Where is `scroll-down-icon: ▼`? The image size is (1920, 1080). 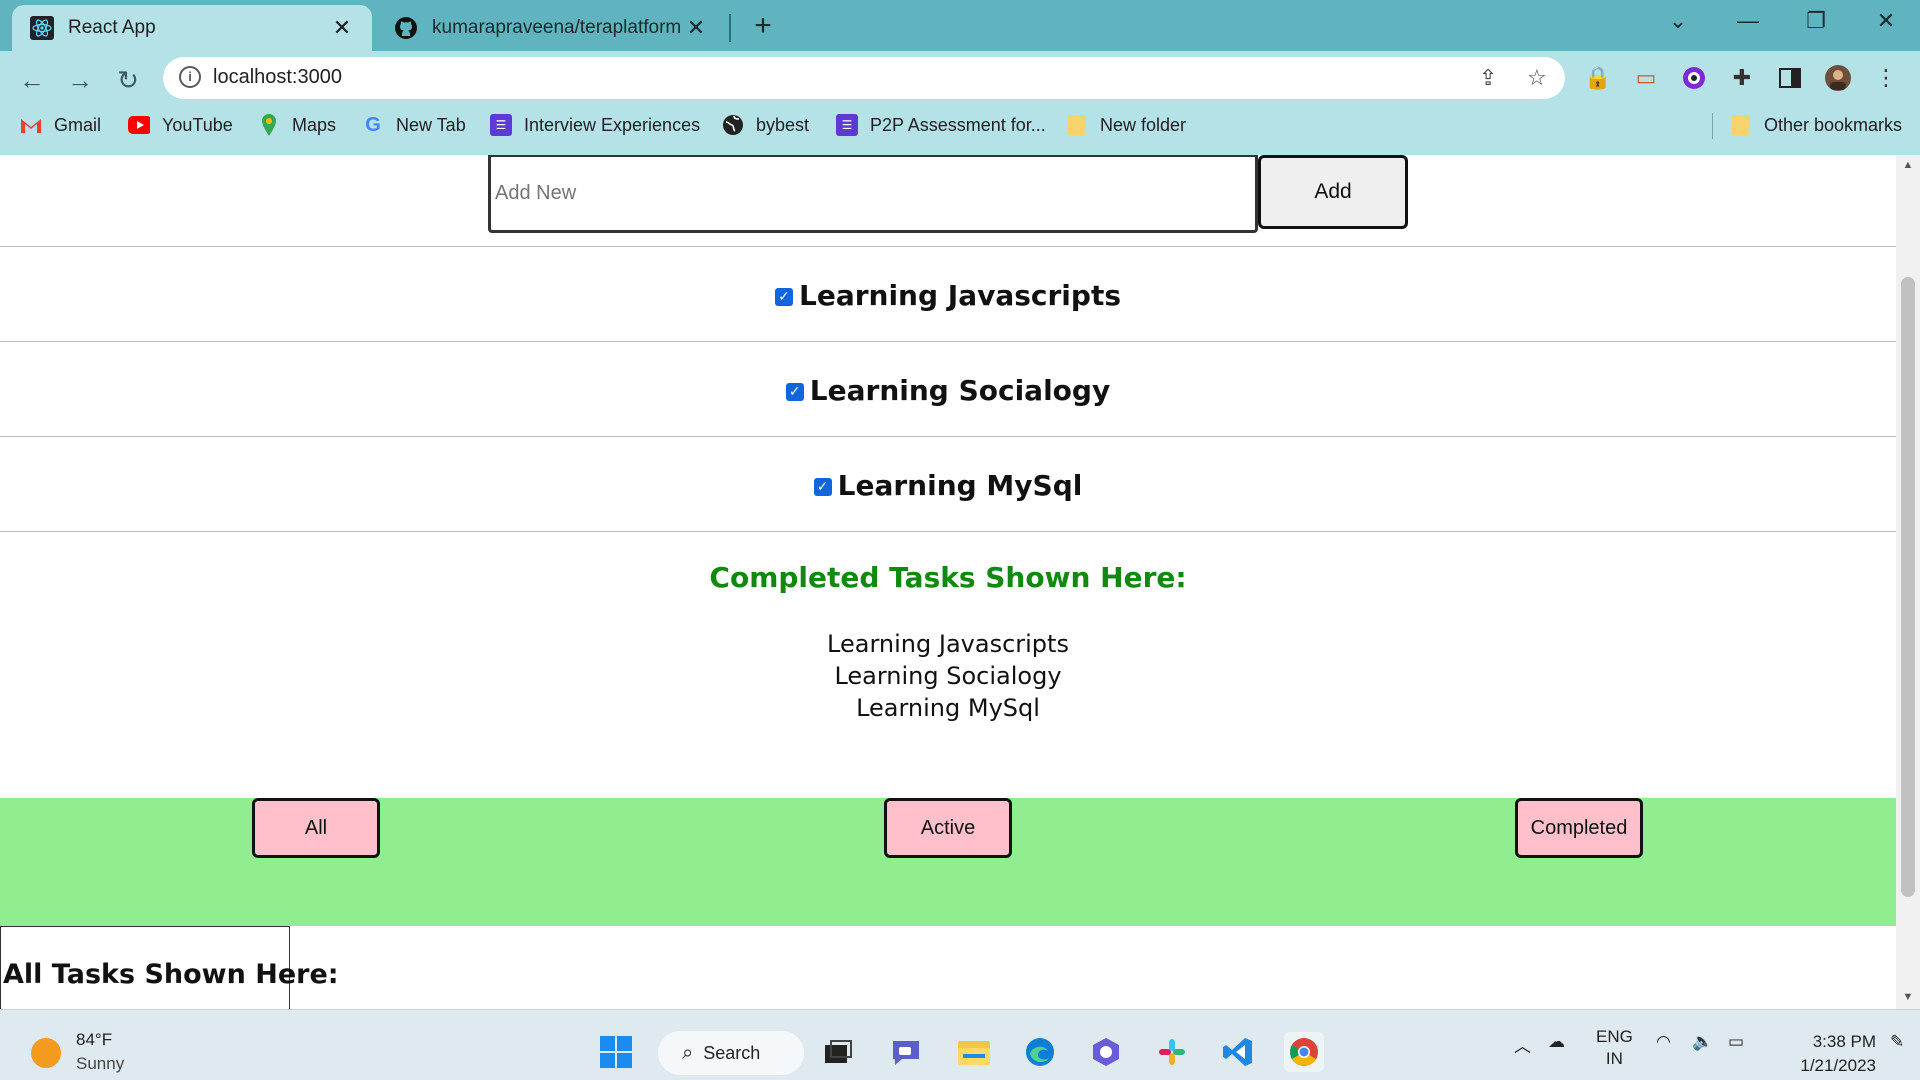
scroll-down-icon: ▼ is located at coordinates (1908, 997).